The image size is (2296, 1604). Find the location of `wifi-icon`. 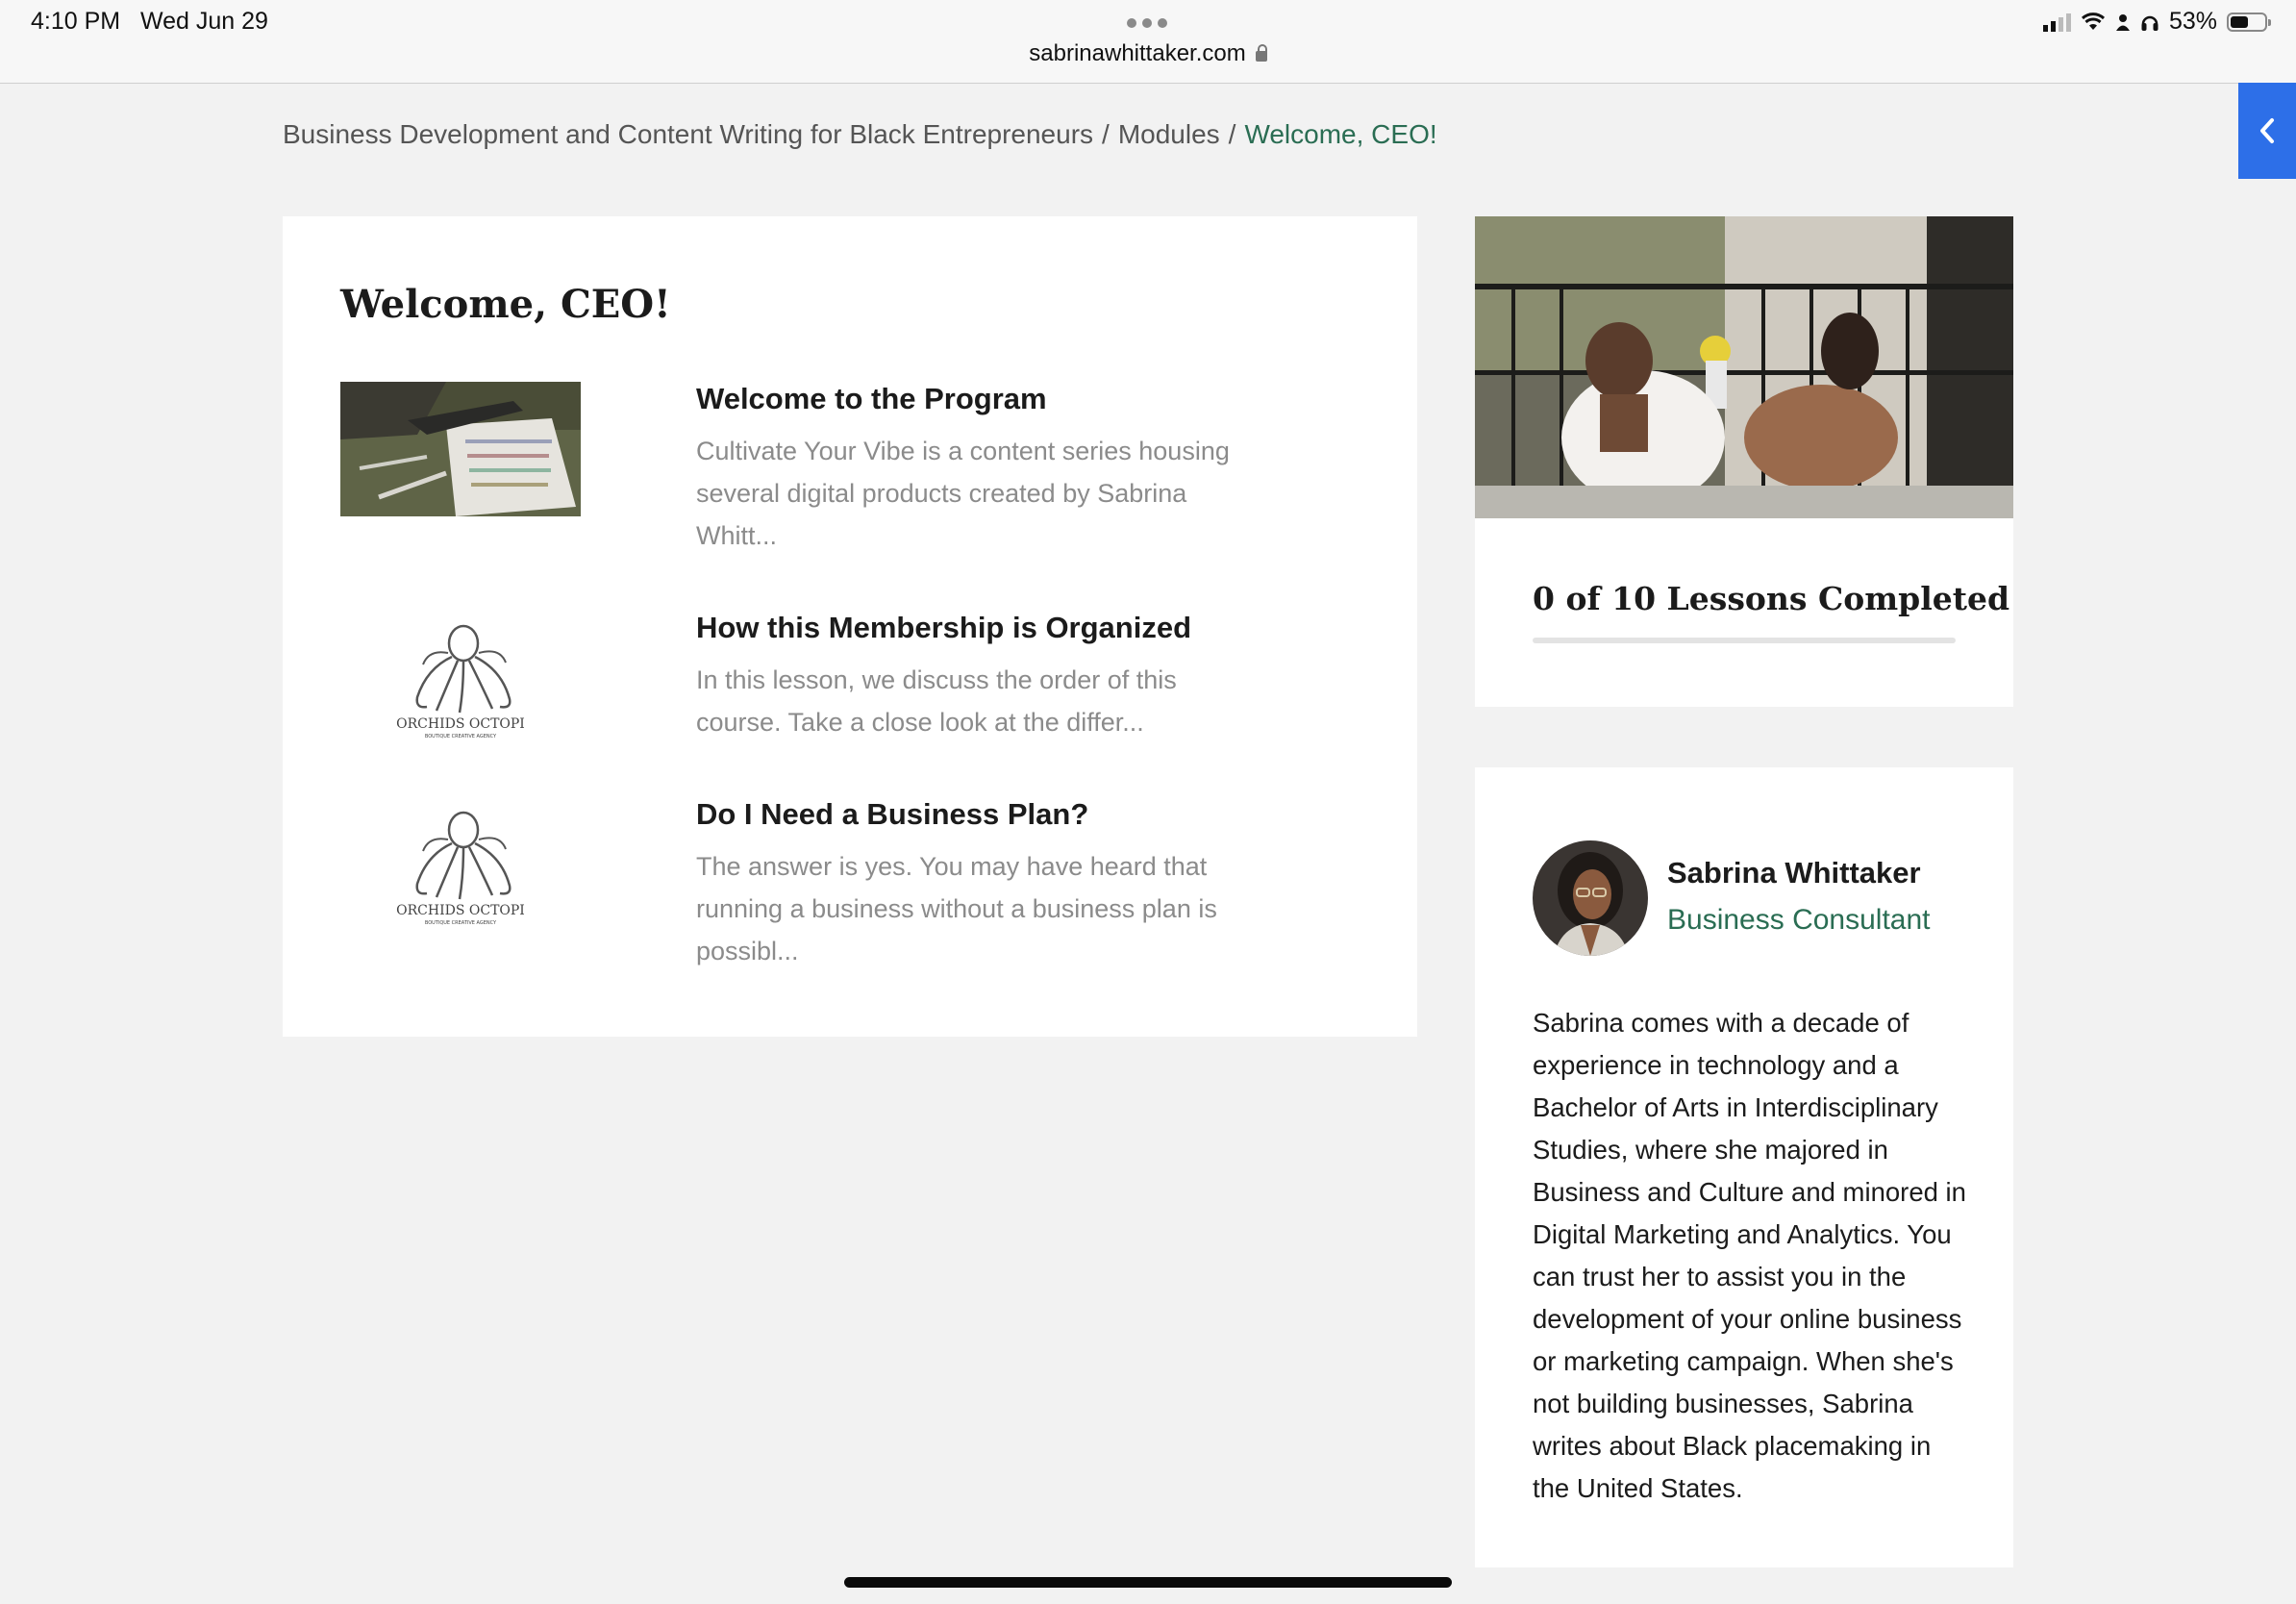

wifi-icon is located at coordinates (2093, 21).